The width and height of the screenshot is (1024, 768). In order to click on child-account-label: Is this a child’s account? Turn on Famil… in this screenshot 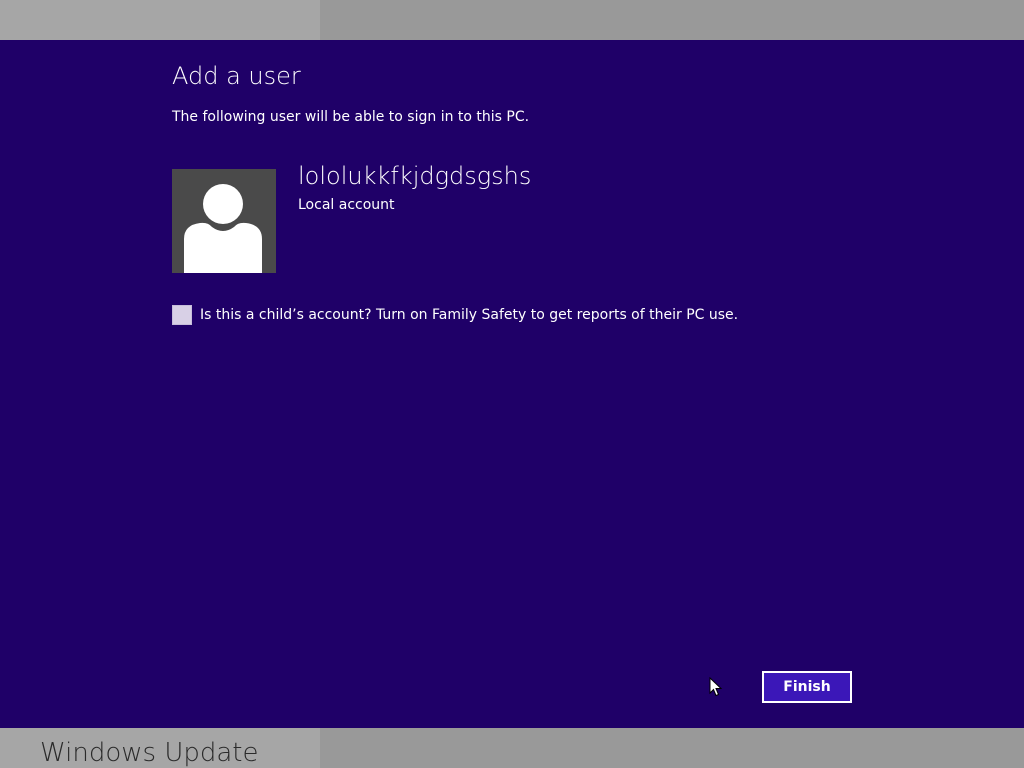, I will do `click(469, 315)`.